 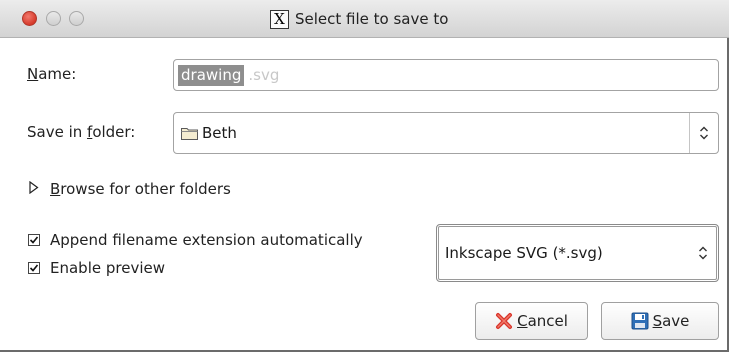 I want to click on cancel-button: Cancel, so click(x=531, y=321).